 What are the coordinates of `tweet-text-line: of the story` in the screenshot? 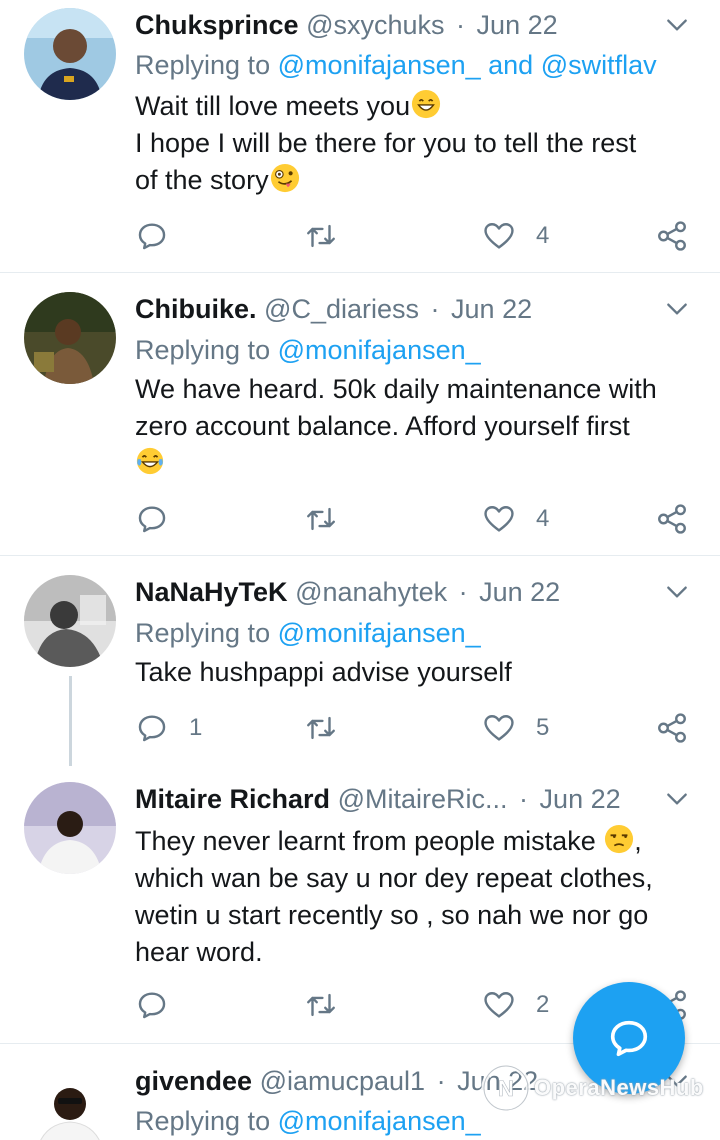 It's located at (202, 180).